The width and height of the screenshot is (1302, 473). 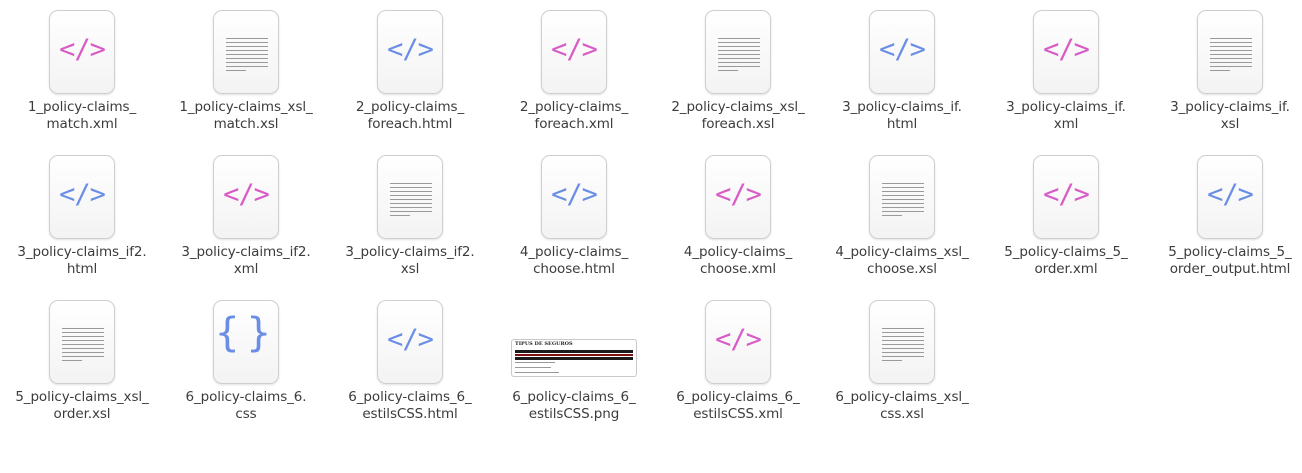 What do you see at coordinates (82, 405) in the screenshot?
I see `file-name-label: 5_policy-claims_xsl_ order.xsl` at bounding box center [82, 405].